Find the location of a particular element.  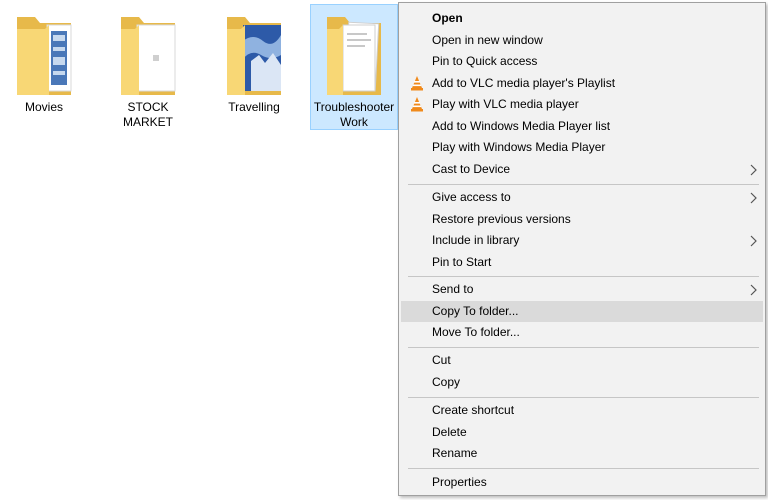

menu-item-add-to-wmp-list: Add to Windows Media Player list is located at coordinates (582, 126).